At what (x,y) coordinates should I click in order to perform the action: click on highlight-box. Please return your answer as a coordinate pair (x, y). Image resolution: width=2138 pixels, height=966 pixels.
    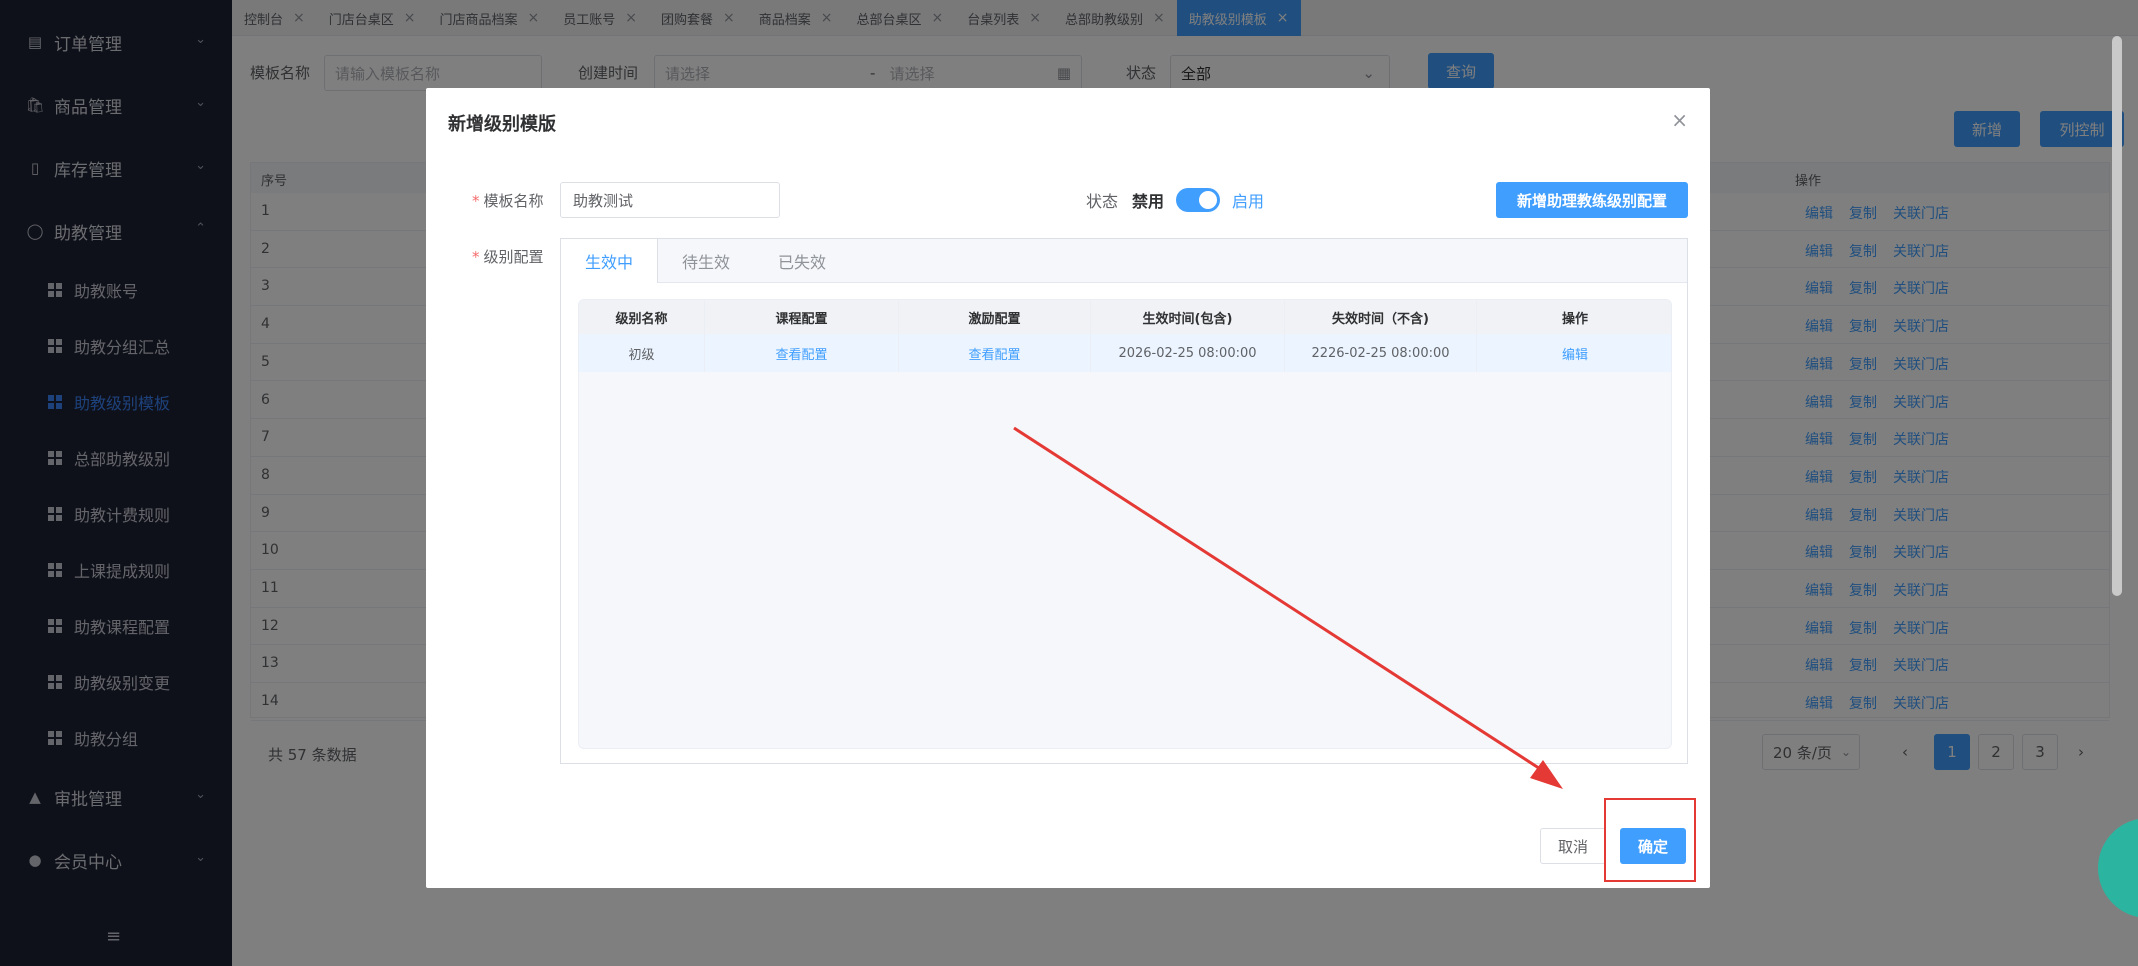
    Looking at the image, I should click on (1650, 840).